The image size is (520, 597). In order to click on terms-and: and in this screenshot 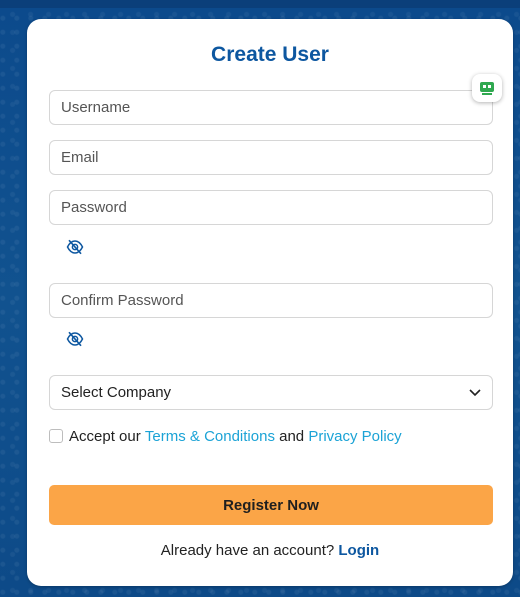, I will do `click(292, 436)`.